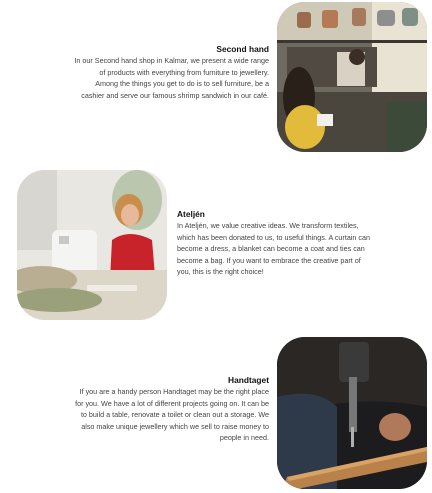 This screenshot has width=432, height=493. What do you see at coordinates (242, 49) in the screenshot?
I see `second-hand-title: Second hand` at bounding box center [242, 49].